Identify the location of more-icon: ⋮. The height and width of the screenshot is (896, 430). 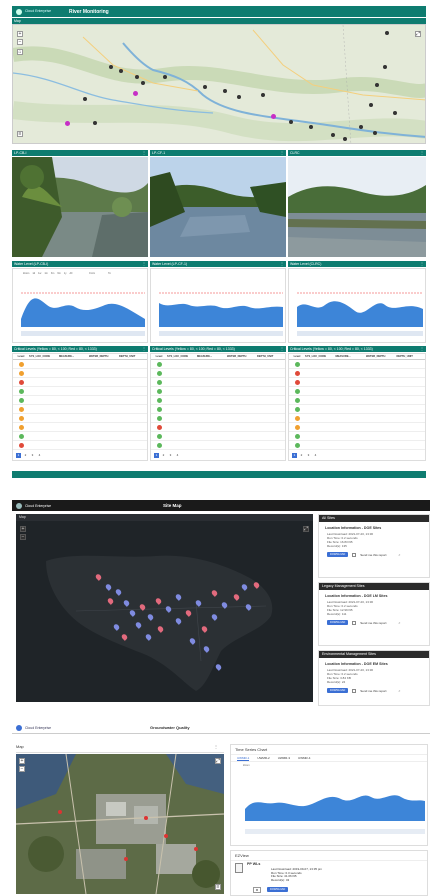
(216, 746).